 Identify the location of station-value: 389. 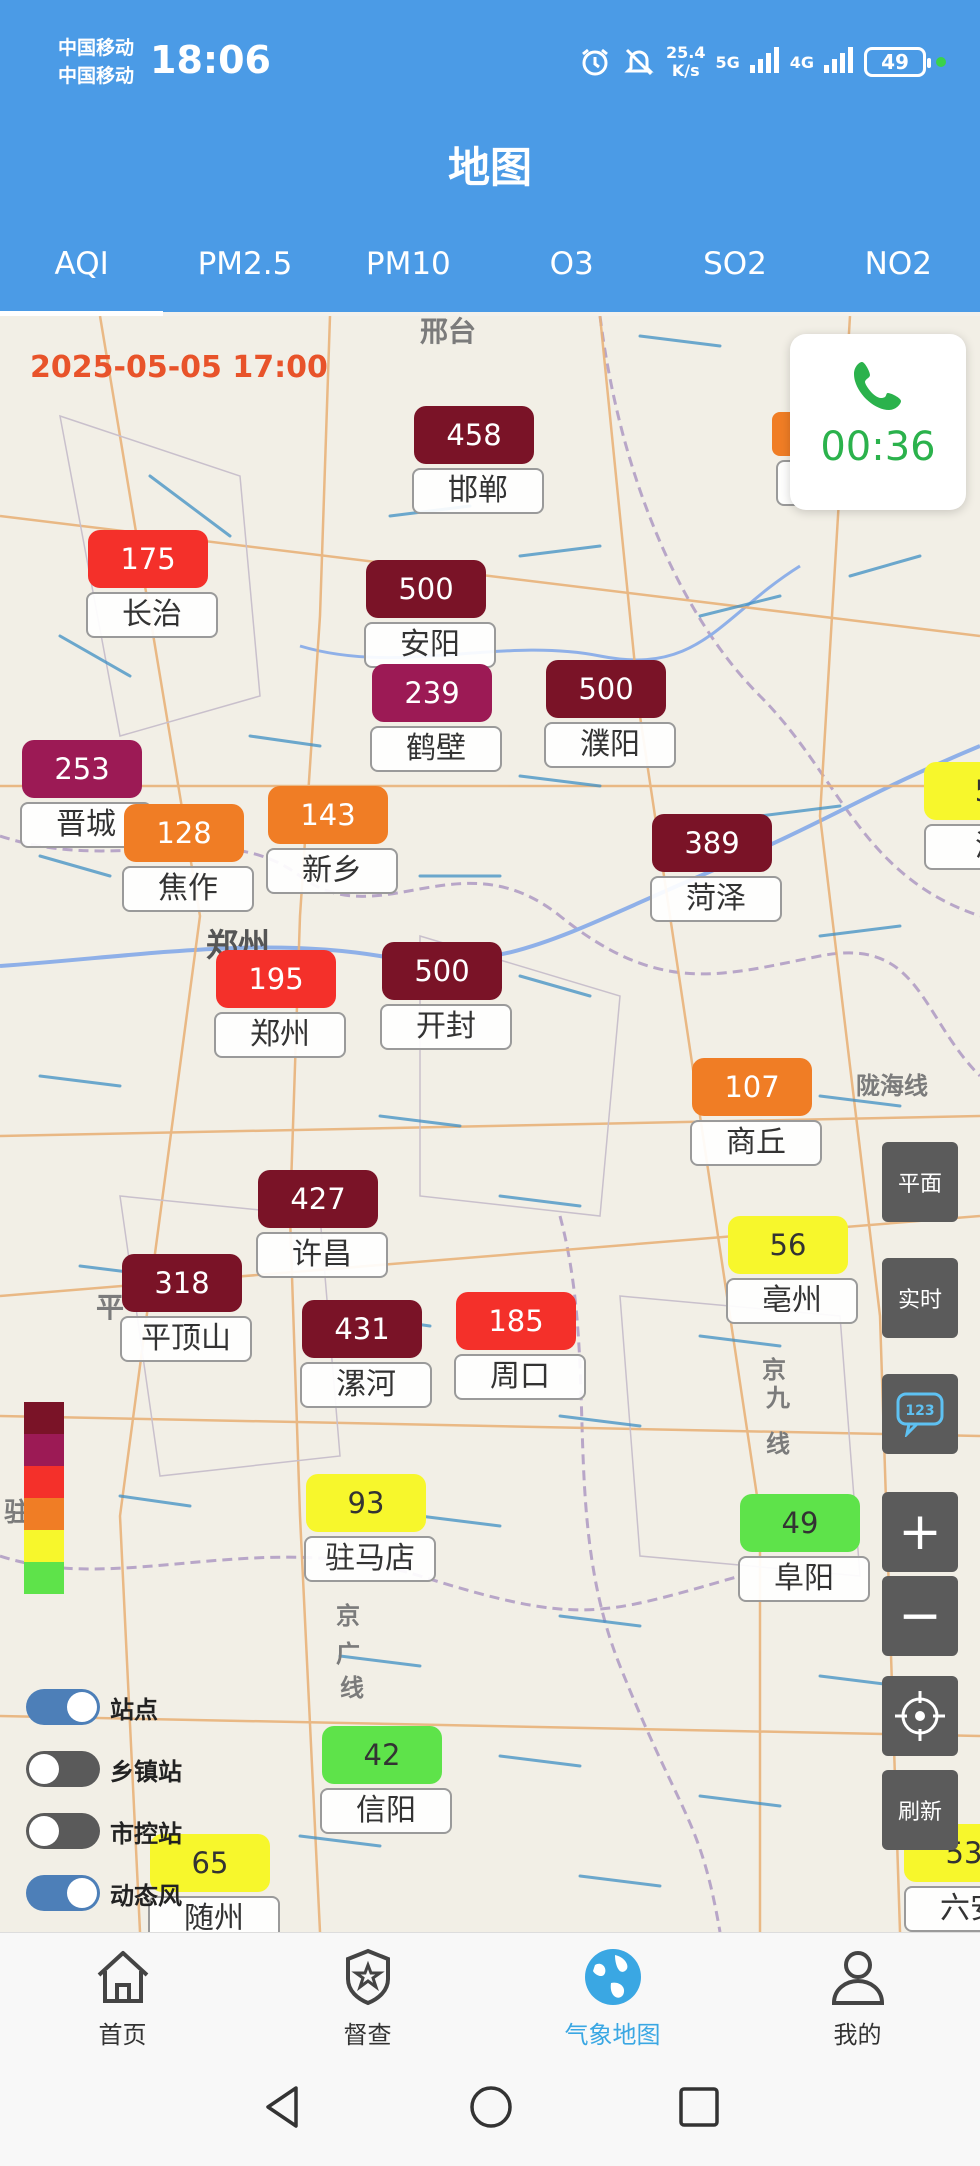
(712, 843).